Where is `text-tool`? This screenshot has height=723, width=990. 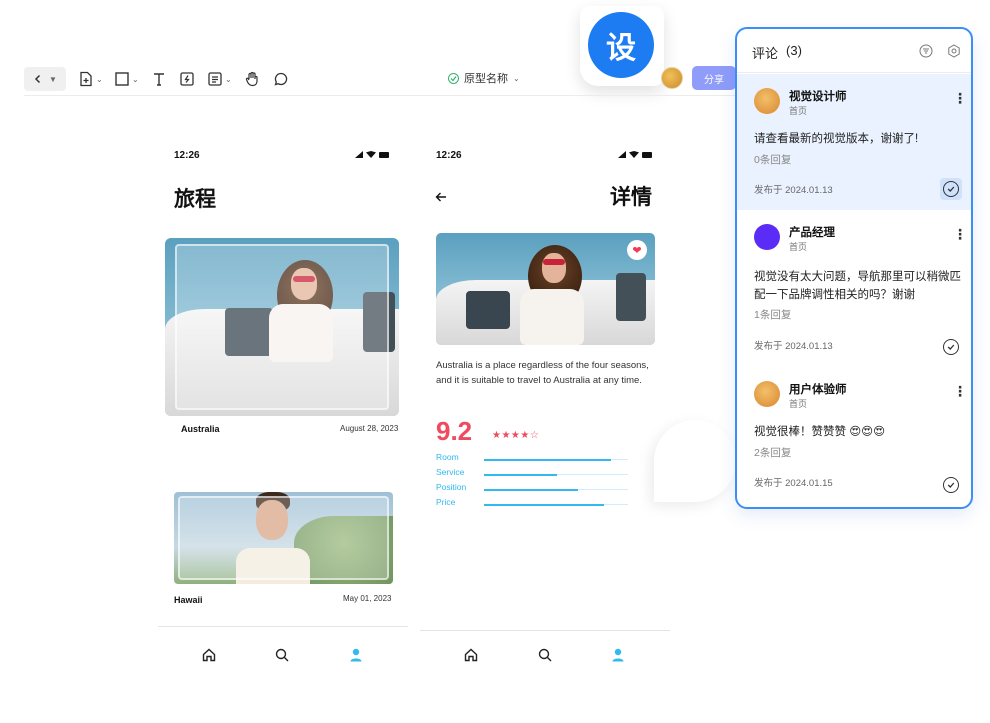 text-tool is located at coordinates (159, 79).